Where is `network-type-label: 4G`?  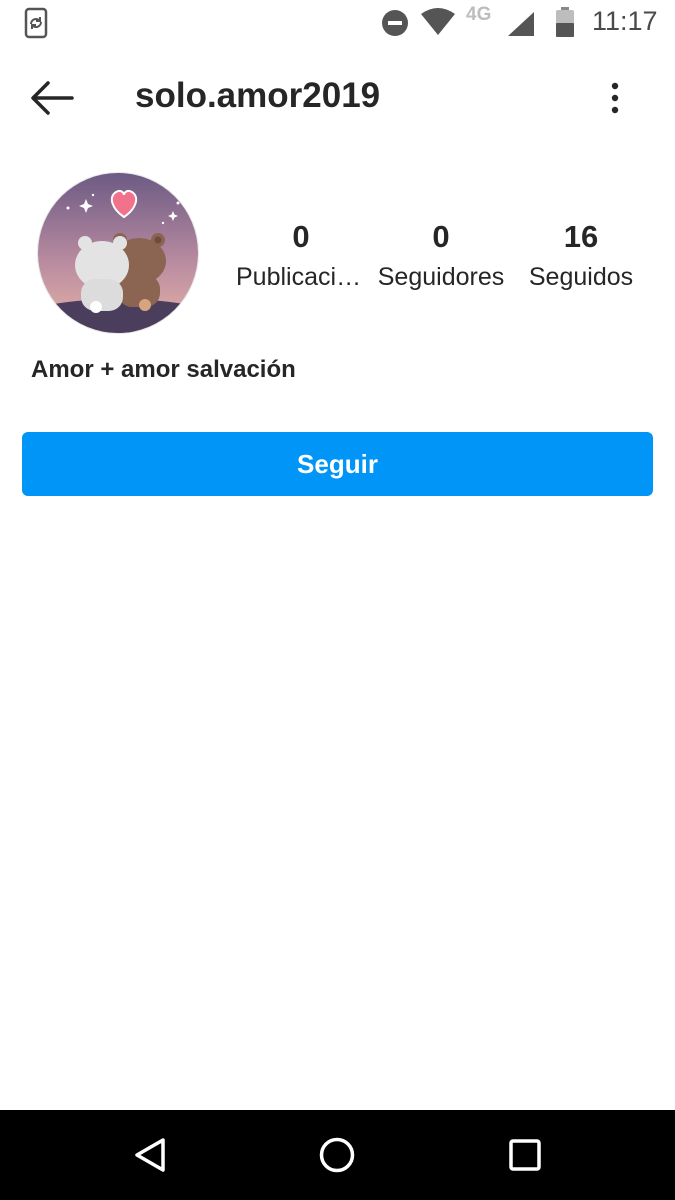
network-type-label: 4G is located at coordinates (479, 14).